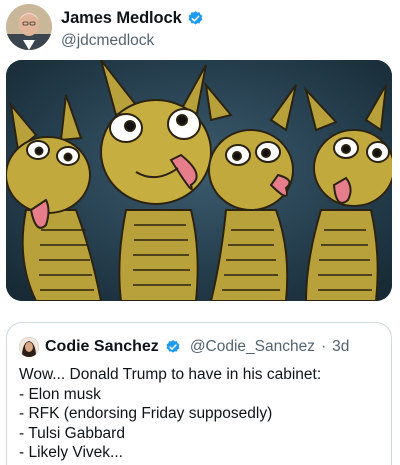 The width and height of the screenshot is (400, 465). Describe the element at coordinates (146, 414) in the screenshot. I see `quoted-text-line: - RFK (endorsing Friday supposedly)` at that location.